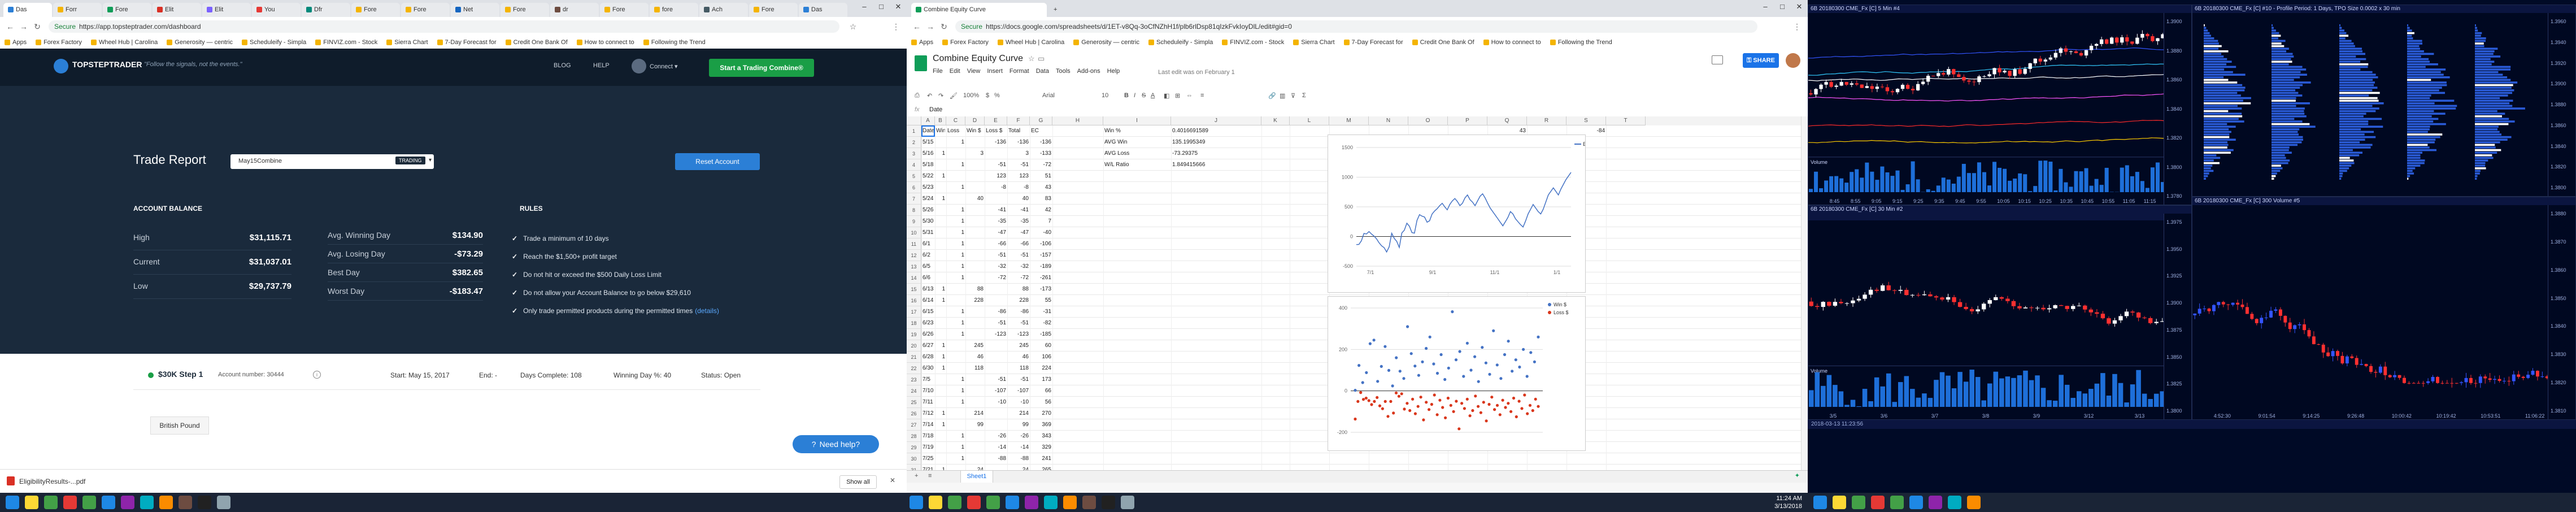 The height and width of the screenshot is (512, 2576). I want to click on close-shelf-icon: ✕, so click(892, 480).